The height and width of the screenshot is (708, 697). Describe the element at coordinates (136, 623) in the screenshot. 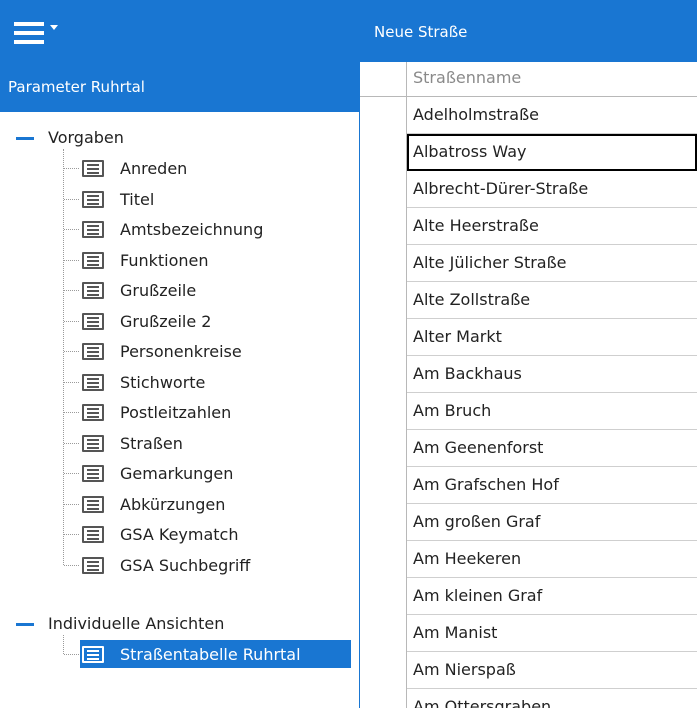

I see `tree-group-label: Individuelle Ansichten` at that location.